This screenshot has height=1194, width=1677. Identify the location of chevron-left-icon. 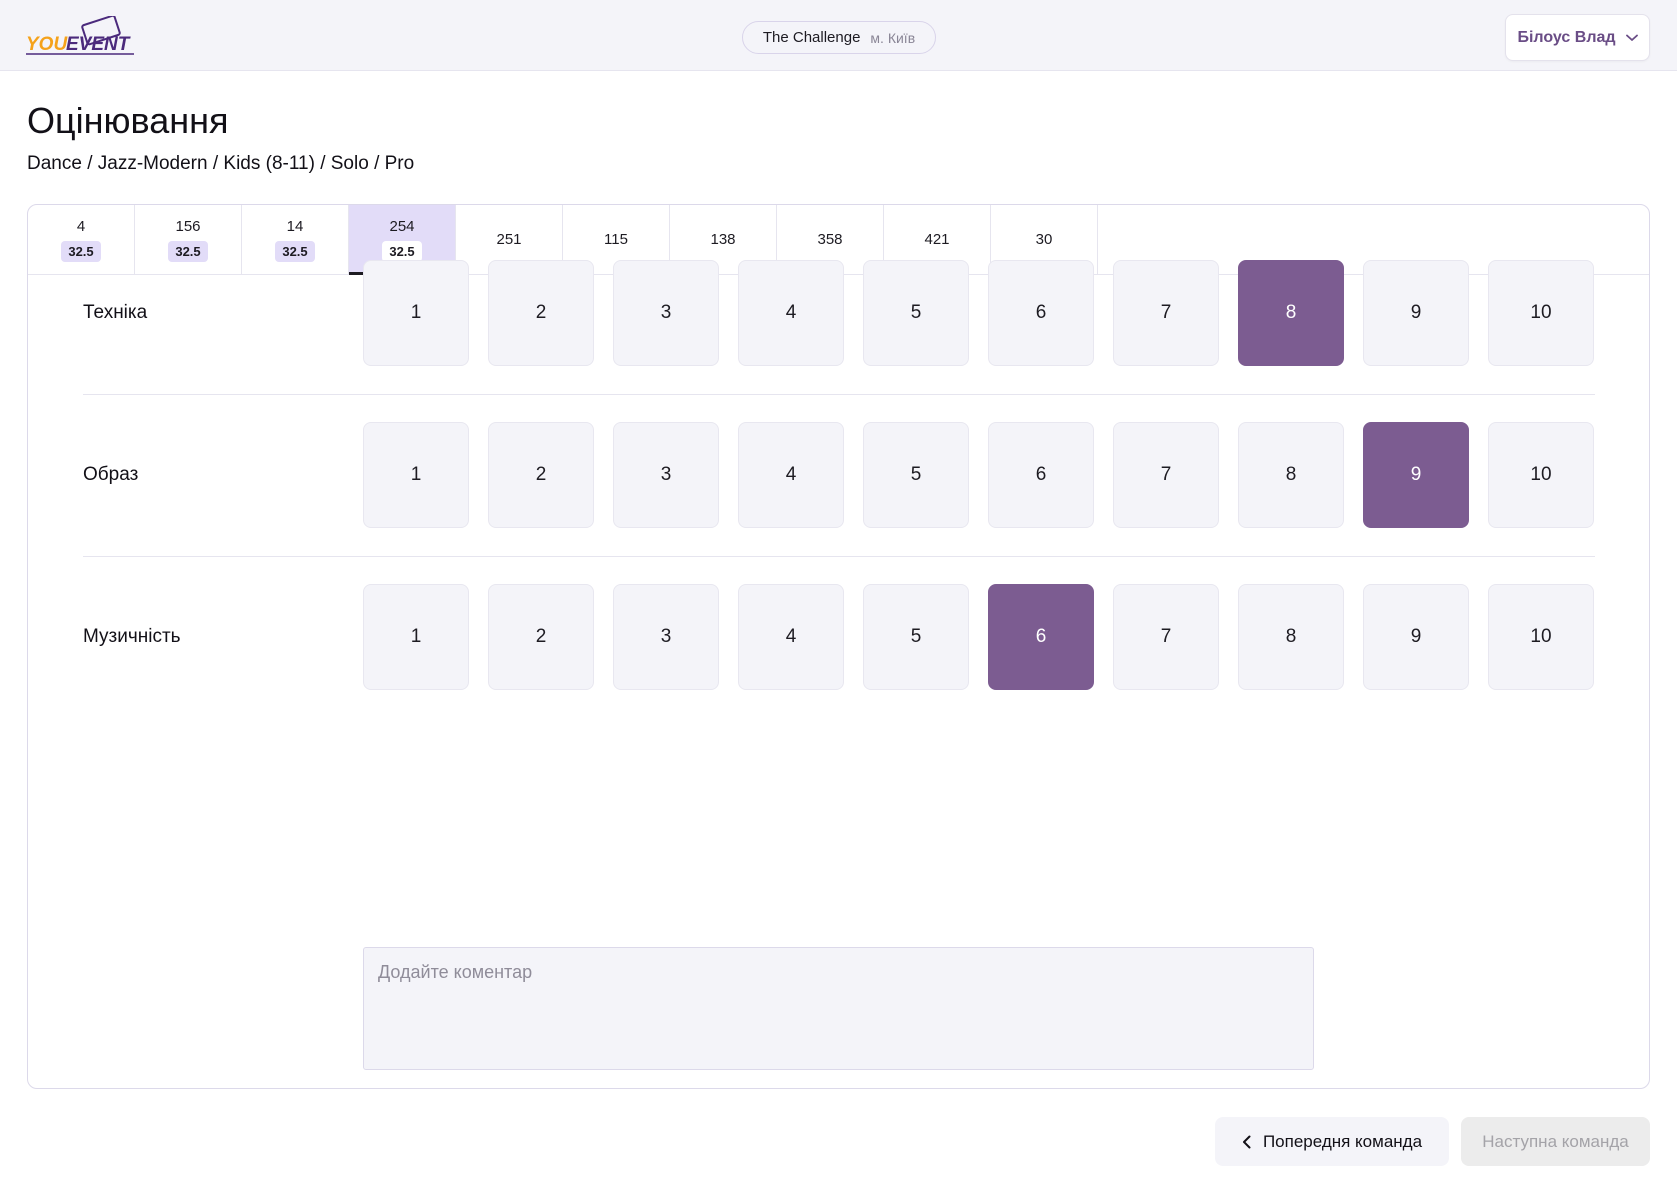
(1246, 1141).